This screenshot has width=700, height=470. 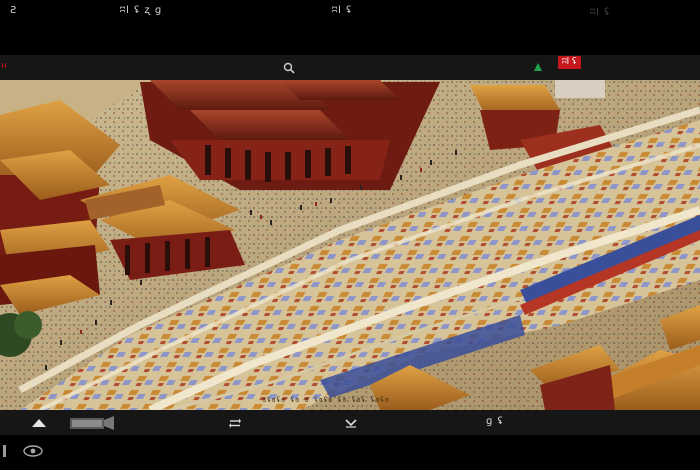 I want to click on hud-bar: ʜ, so click(x=350, y=67).